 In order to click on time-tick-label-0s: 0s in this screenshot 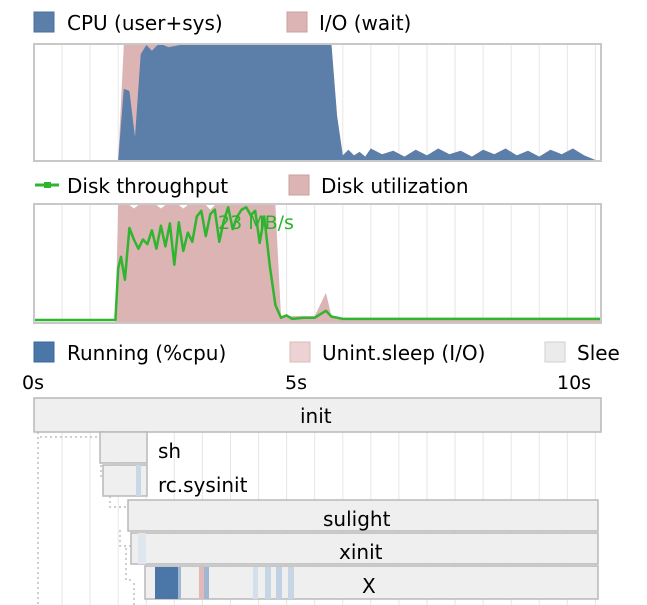, I will do `click(33, 383)`.